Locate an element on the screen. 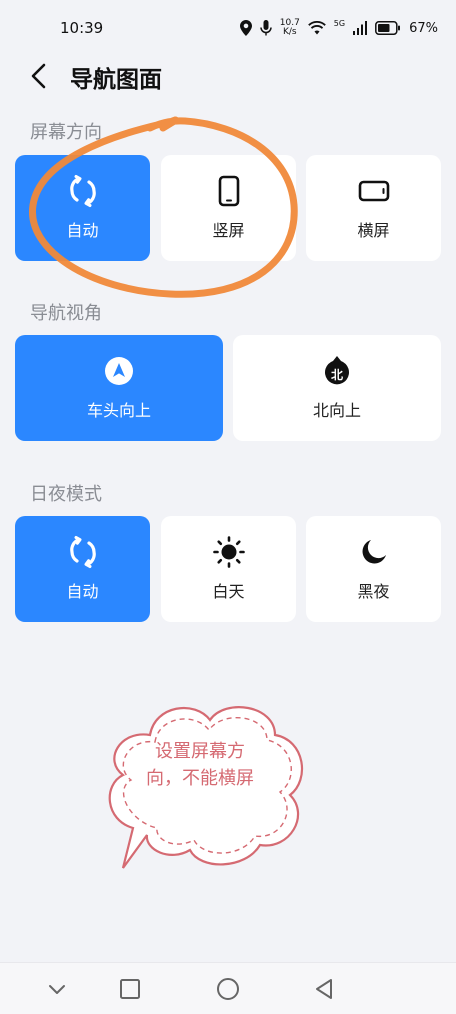 The height and width of the screenshot is (1014, 456). header: 导航图面 is located at coordinates (228, 76).